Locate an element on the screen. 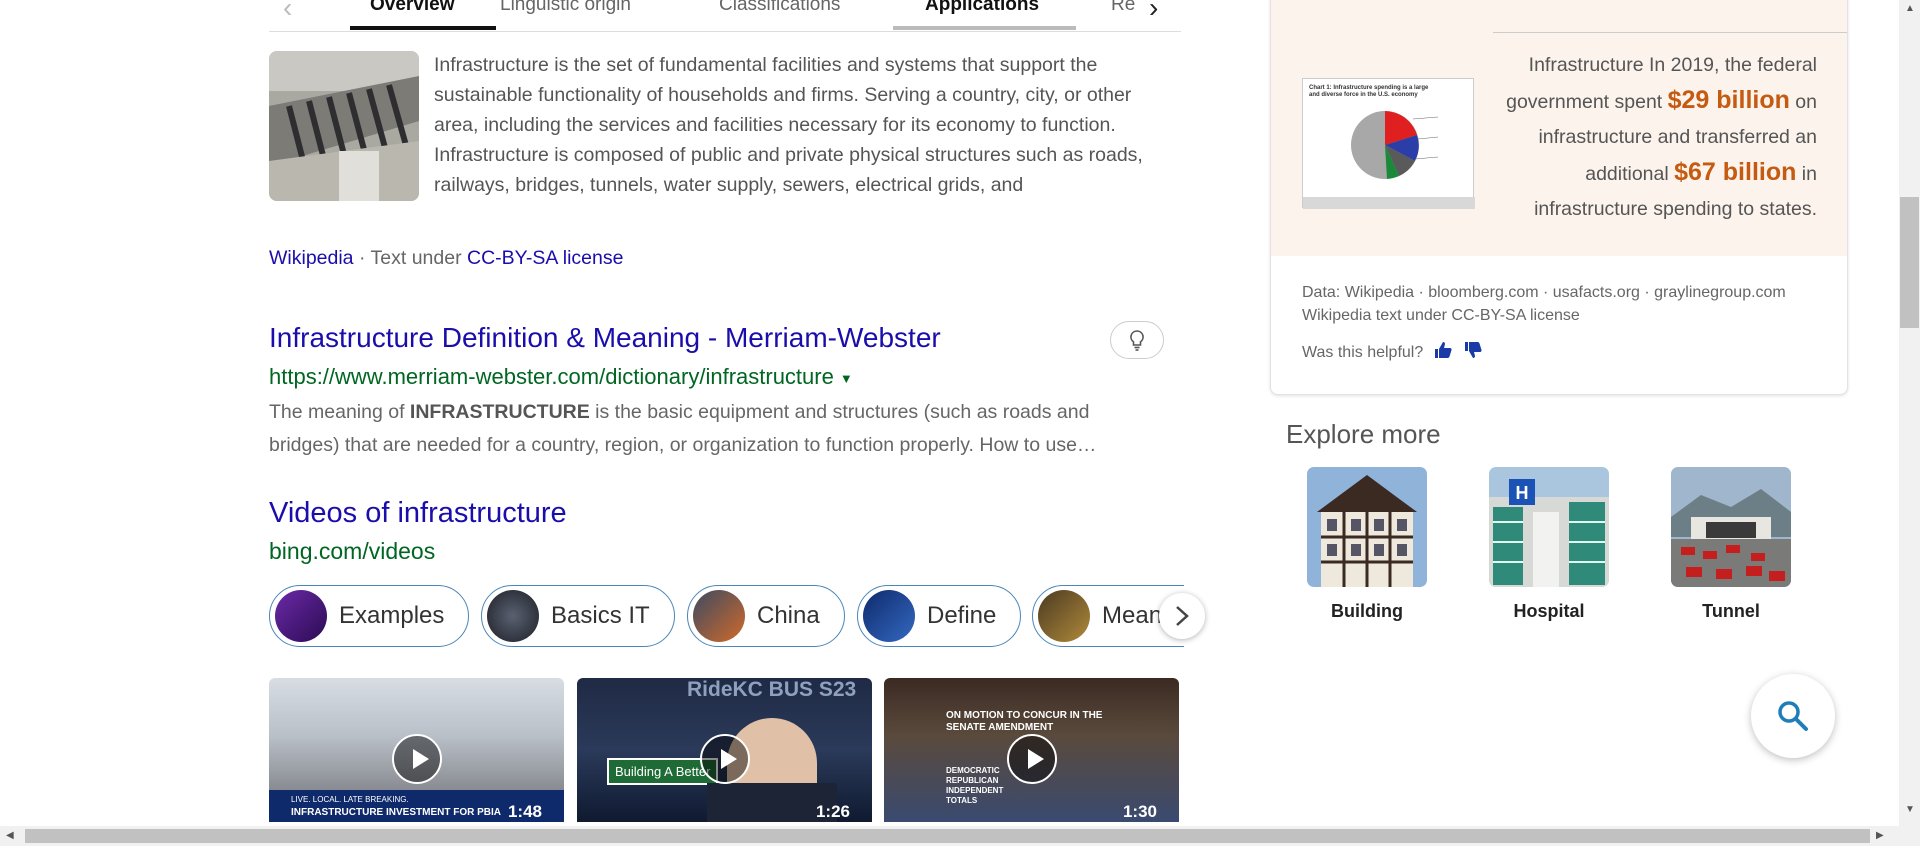 The width and height of the screenshot is (1920, 846). video-chips: Examples Basics IT China Define Meaning is located at coordinates (726, 616).